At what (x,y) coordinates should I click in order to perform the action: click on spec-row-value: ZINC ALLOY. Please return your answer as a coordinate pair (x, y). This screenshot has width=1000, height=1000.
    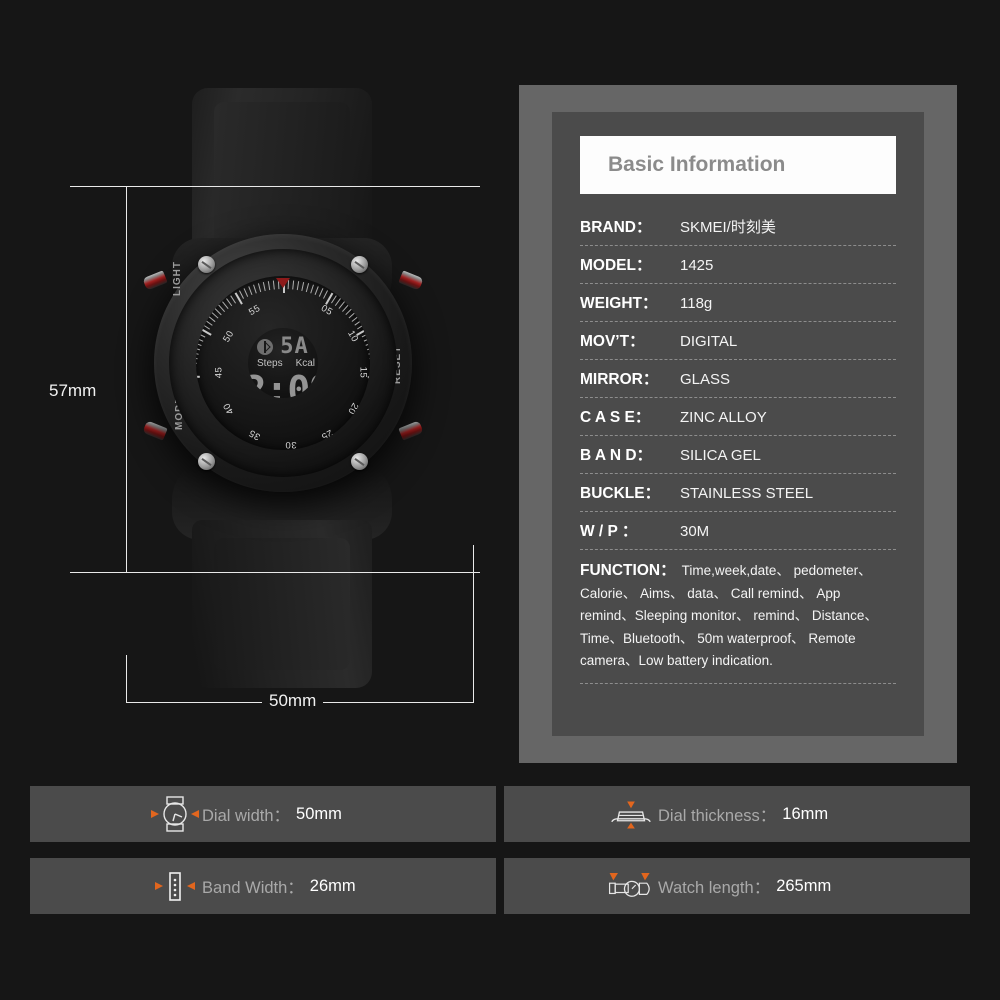
    Looking at the image, I should click on (723, 417).